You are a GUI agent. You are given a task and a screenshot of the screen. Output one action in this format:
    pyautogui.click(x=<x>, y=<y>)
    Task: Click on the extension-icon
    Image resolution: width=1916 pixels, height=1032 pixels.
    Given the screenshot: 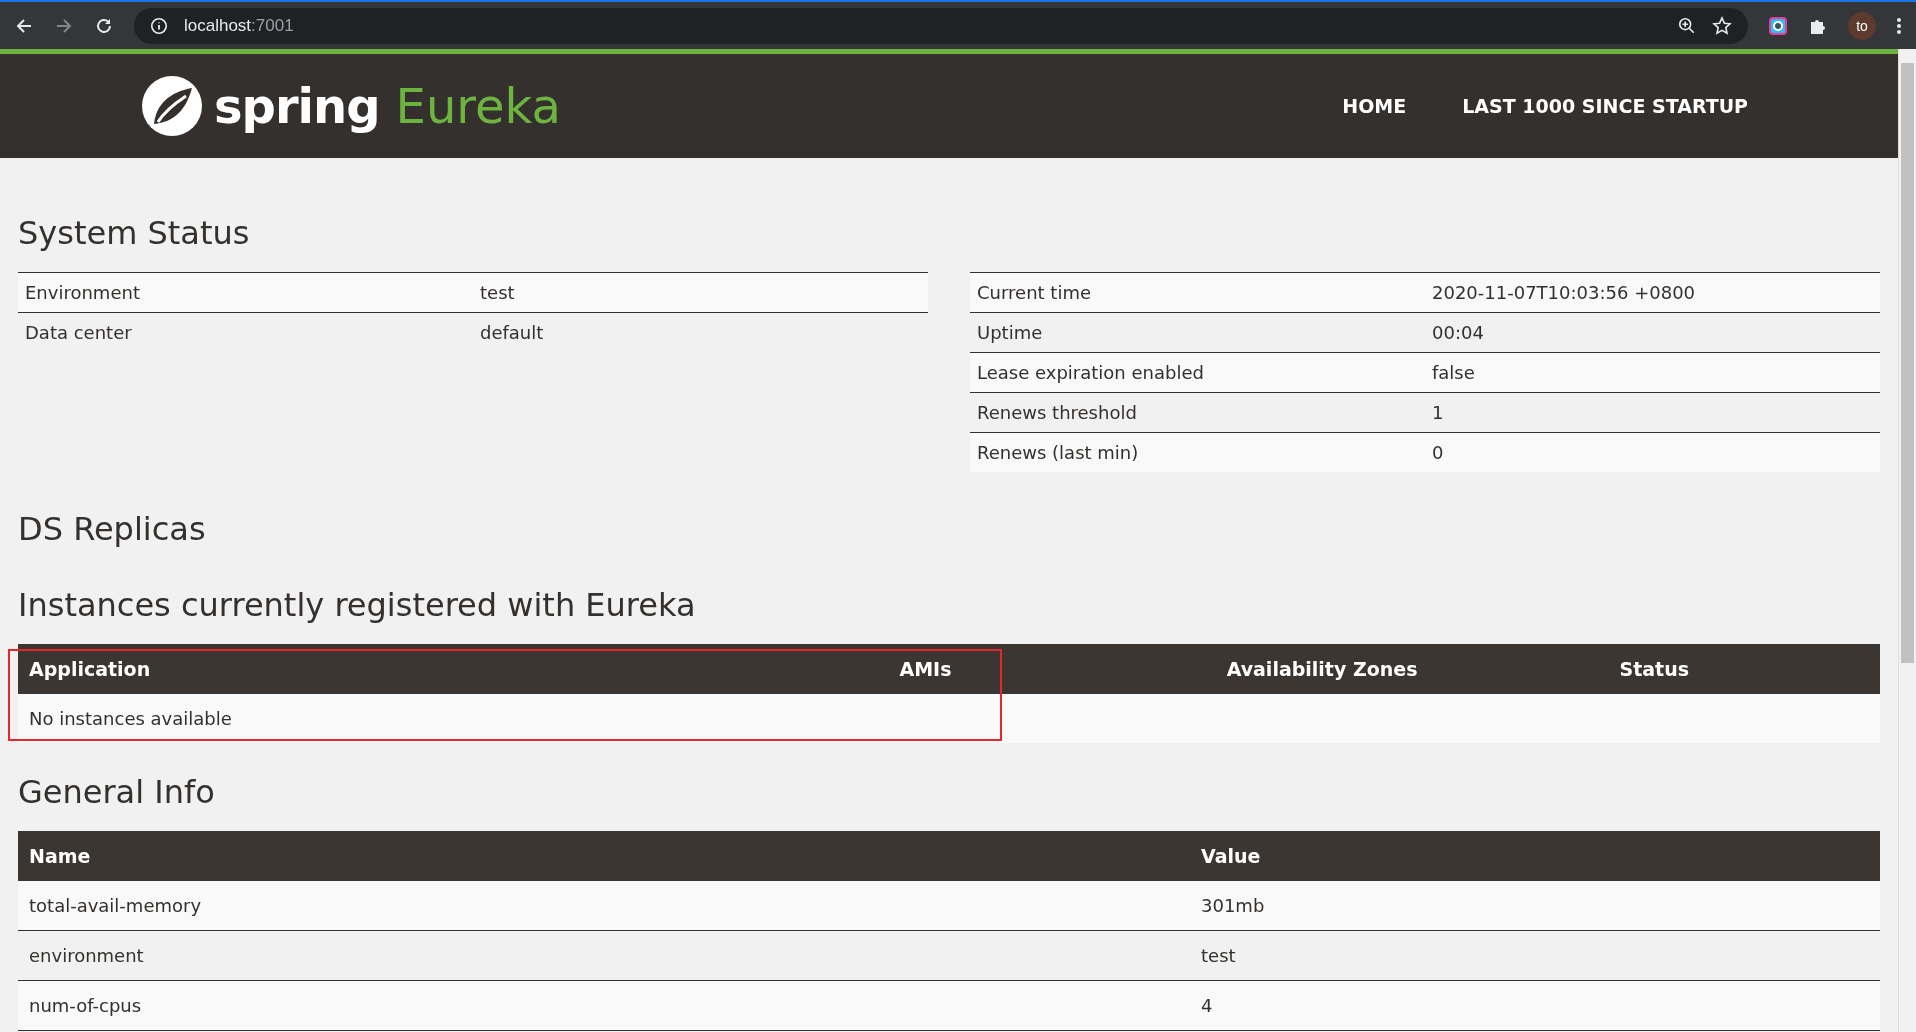 What is the action you would take?
    pyautogui.click(x=1778, y=25)
    